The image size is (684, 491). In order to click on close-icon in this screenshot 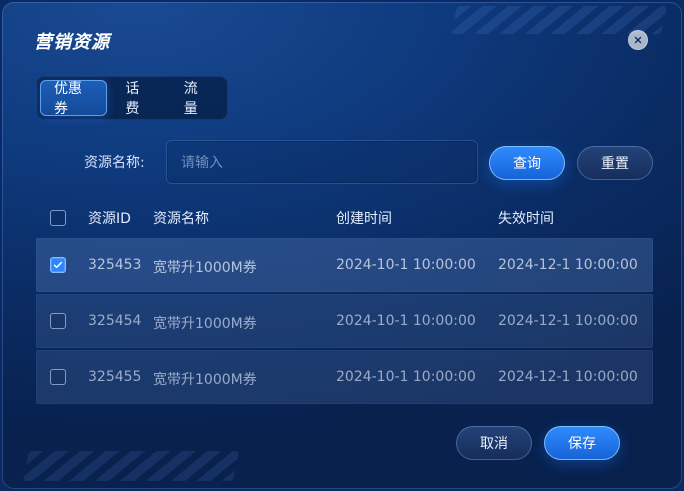, I will do `click(638, 40)`.